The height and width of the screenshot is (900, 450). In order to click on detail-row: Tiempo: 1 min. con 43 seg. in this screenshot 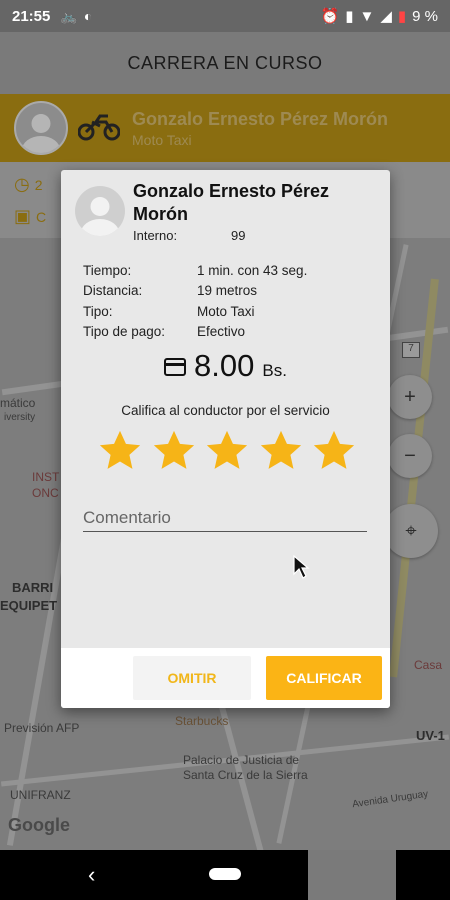, I will do `click(195, 270)`.